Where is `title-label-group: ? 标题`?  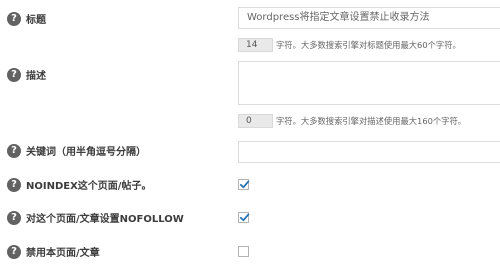
title-label-group: ? 标题 is located at coordinates (26, 18).